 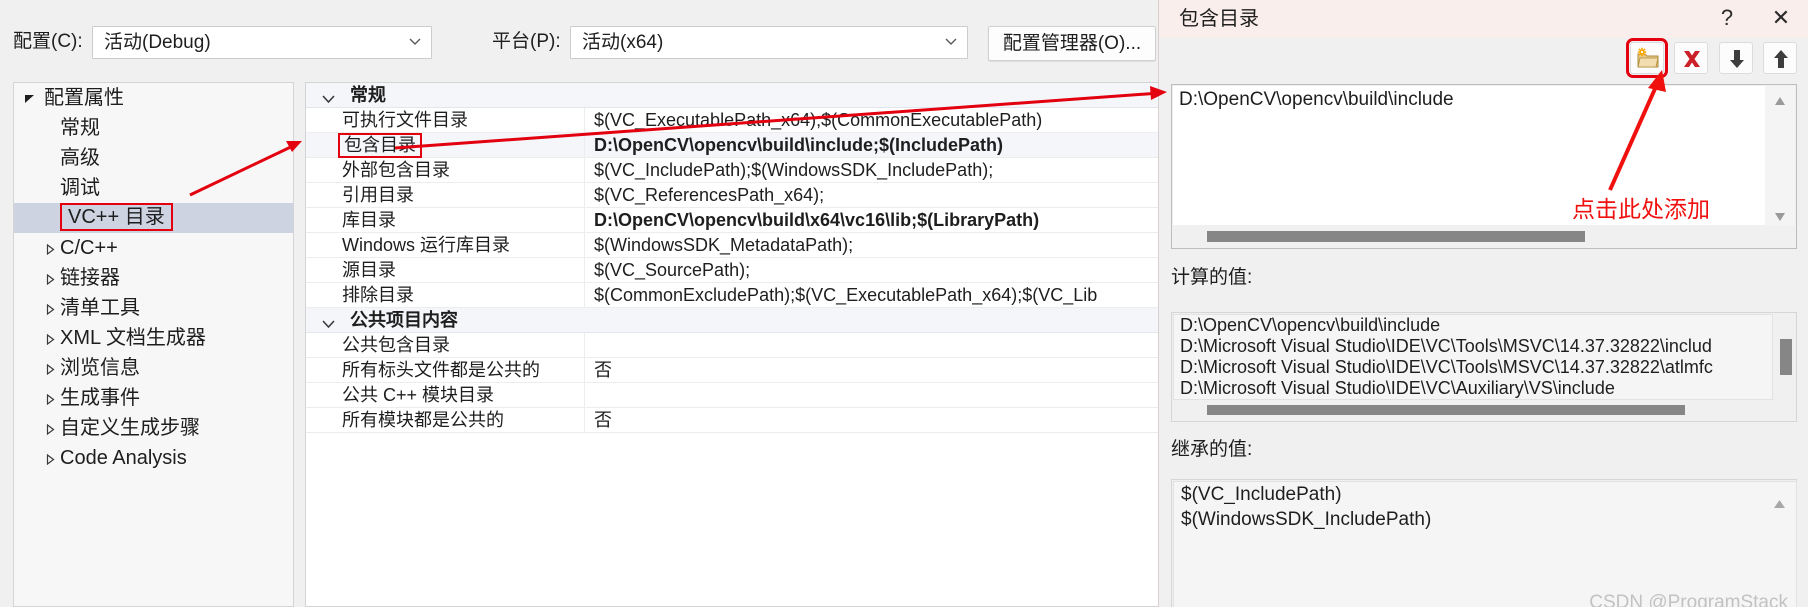 I want to click on property-value: $(VC_ReferencesPath_x64);, so click(x=874, y=195).